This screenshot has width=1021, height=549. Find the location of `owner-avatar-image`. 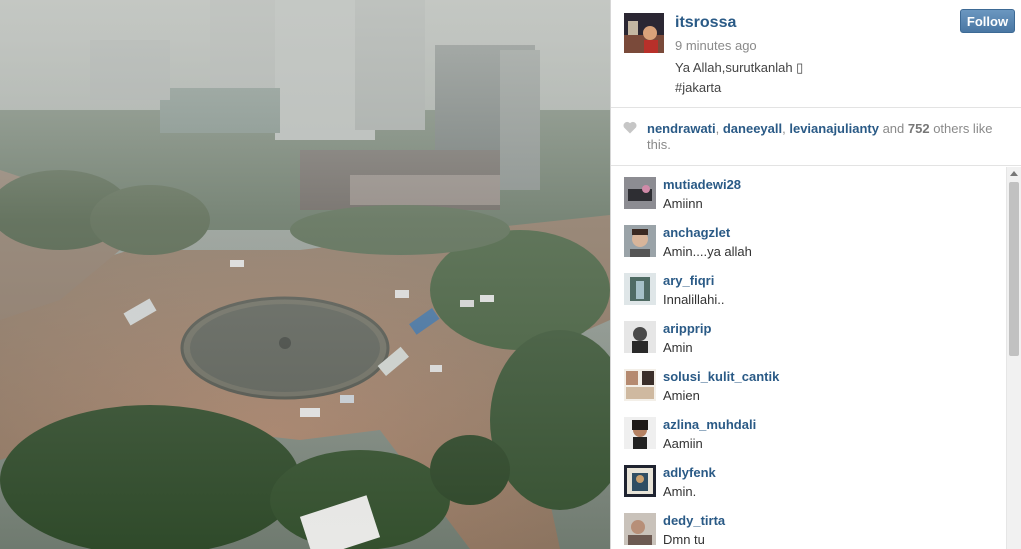

owner-avatar-image is located at coordinates (644, 33).